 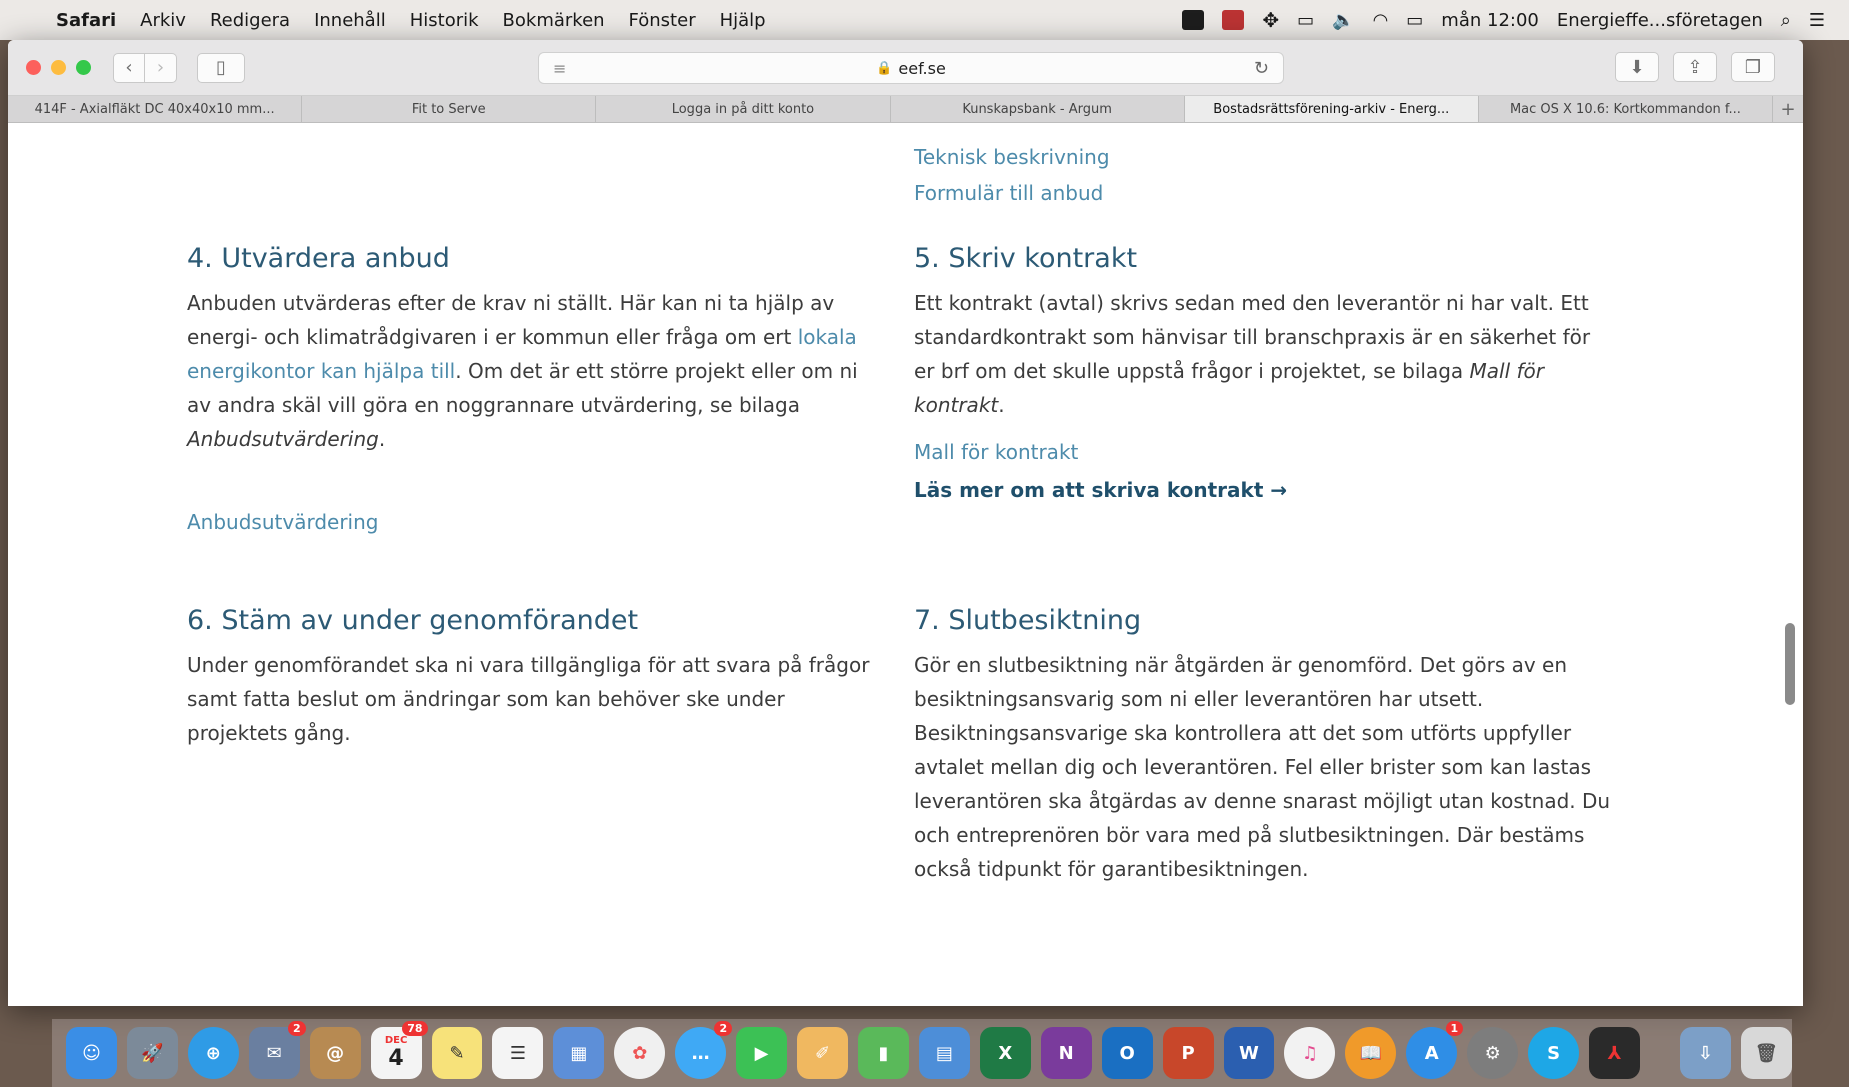 I want to click on sidebar-toggle-button: ▯, so click(x=221, y=67).